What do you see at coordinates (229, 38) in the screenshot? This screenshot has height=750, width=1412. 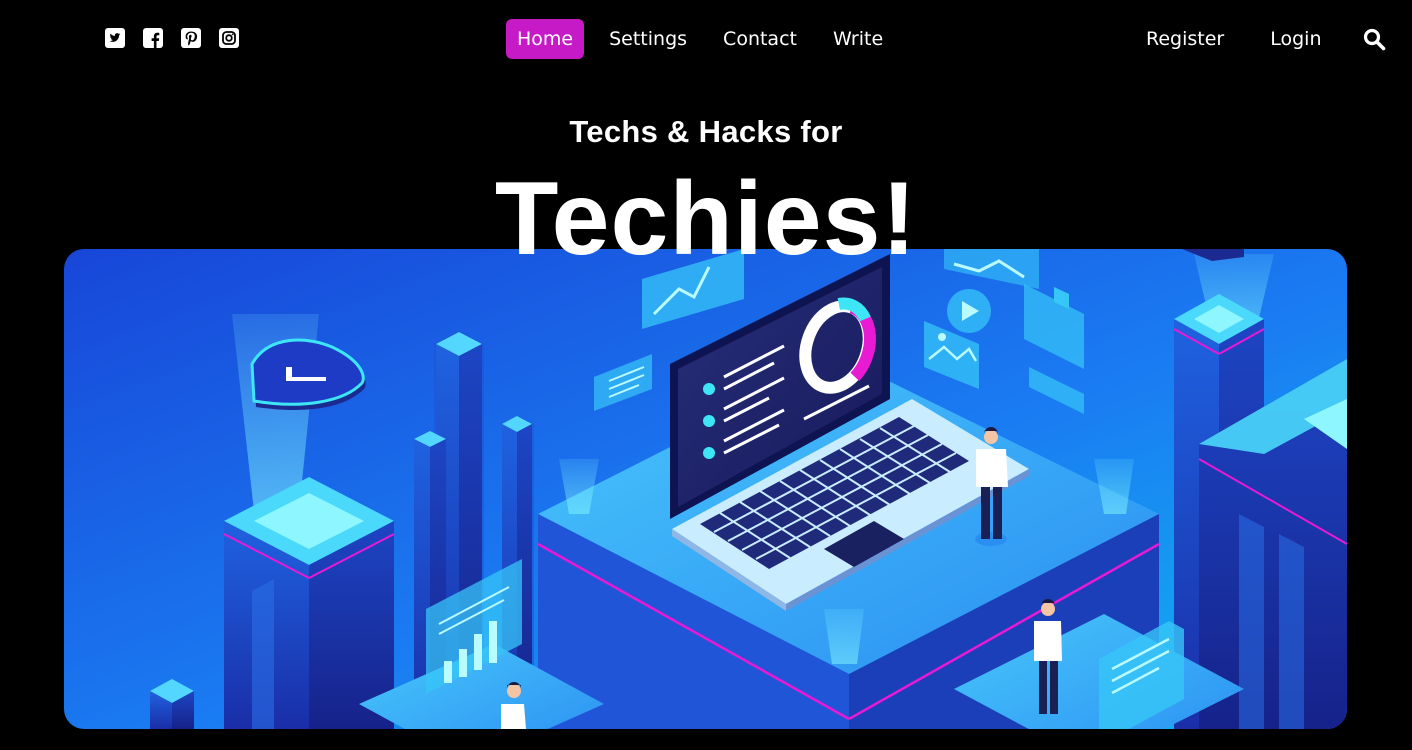 I see `instagram-icon` at bounding box center [229, 38].